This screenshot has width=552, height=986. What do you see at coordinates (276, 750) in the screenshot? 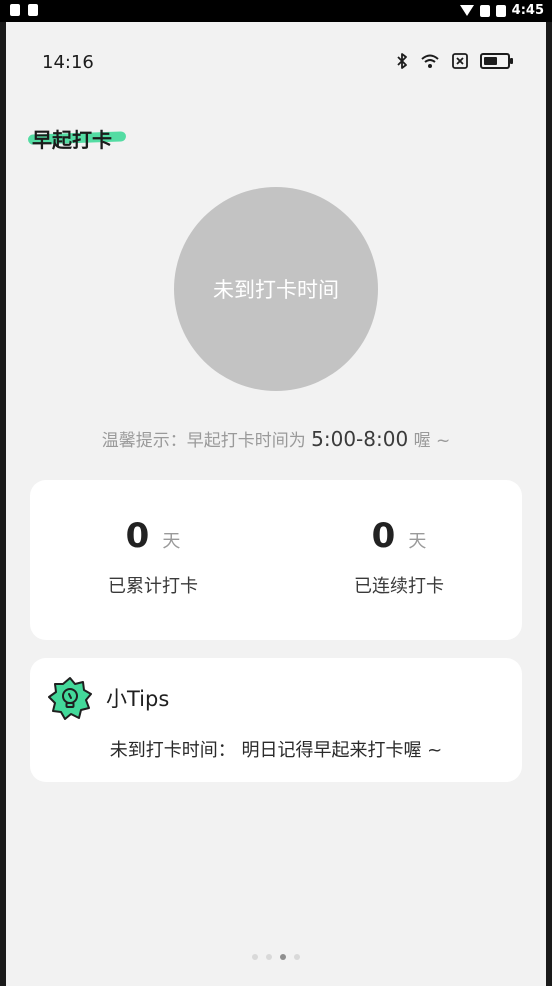
I see `tips-message: 未到打卡时间： 明日记得早起来打卡喔 ~` at bounding box center [276, 750].